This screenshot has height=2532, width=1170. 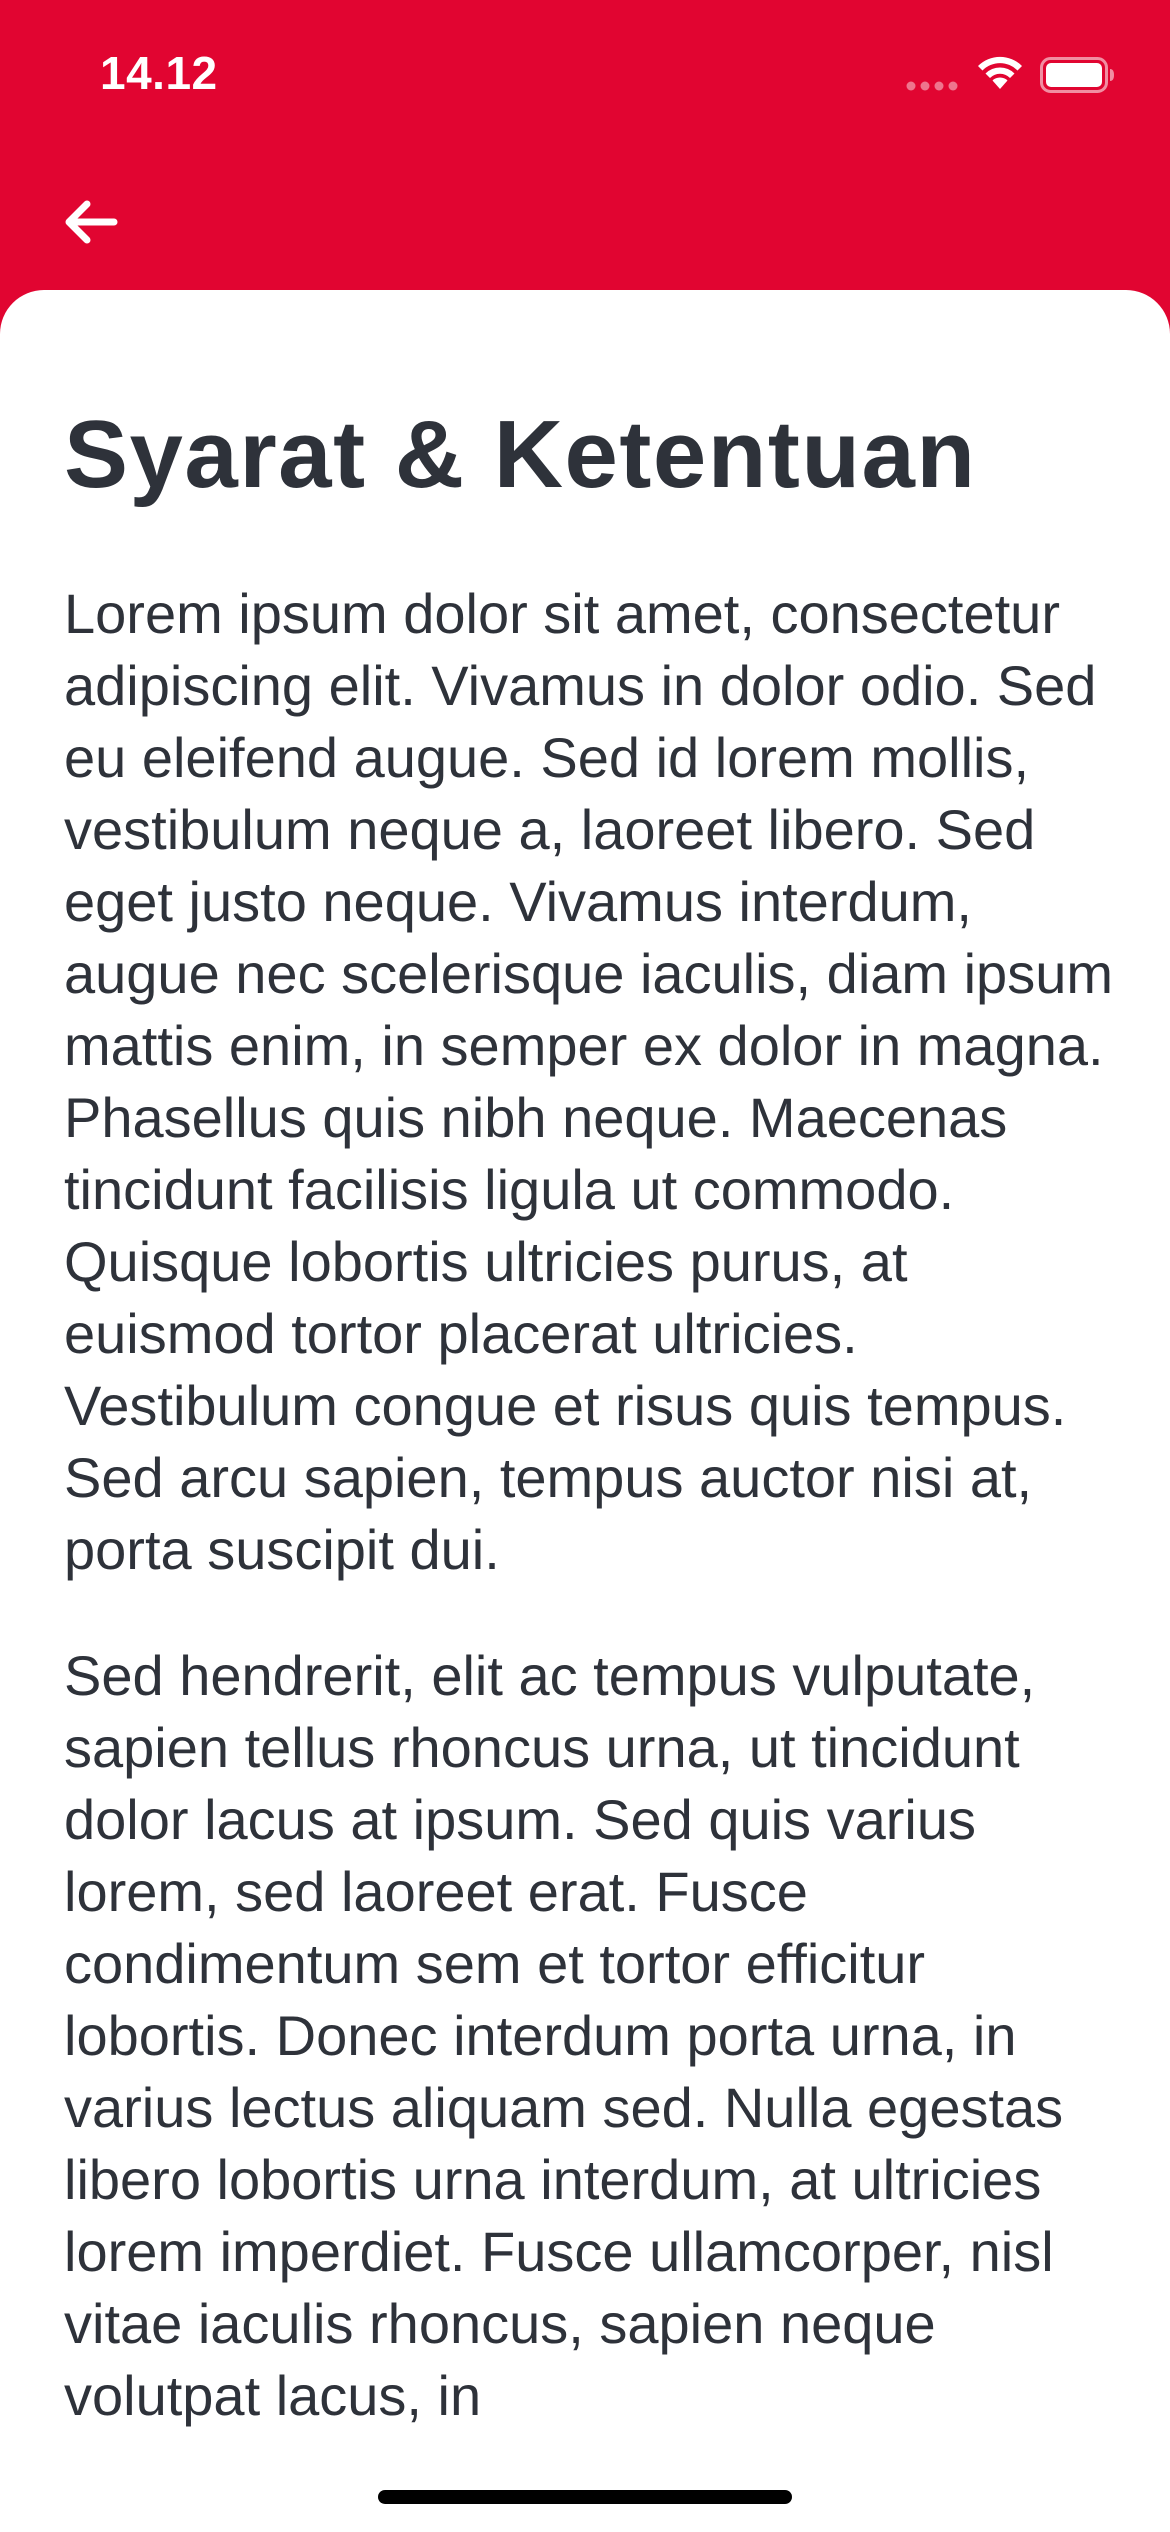 What do you see at coordinates (932, 86) in the screenshot?
I see `cellular-signal-icon` at bounding box center [932, 86].